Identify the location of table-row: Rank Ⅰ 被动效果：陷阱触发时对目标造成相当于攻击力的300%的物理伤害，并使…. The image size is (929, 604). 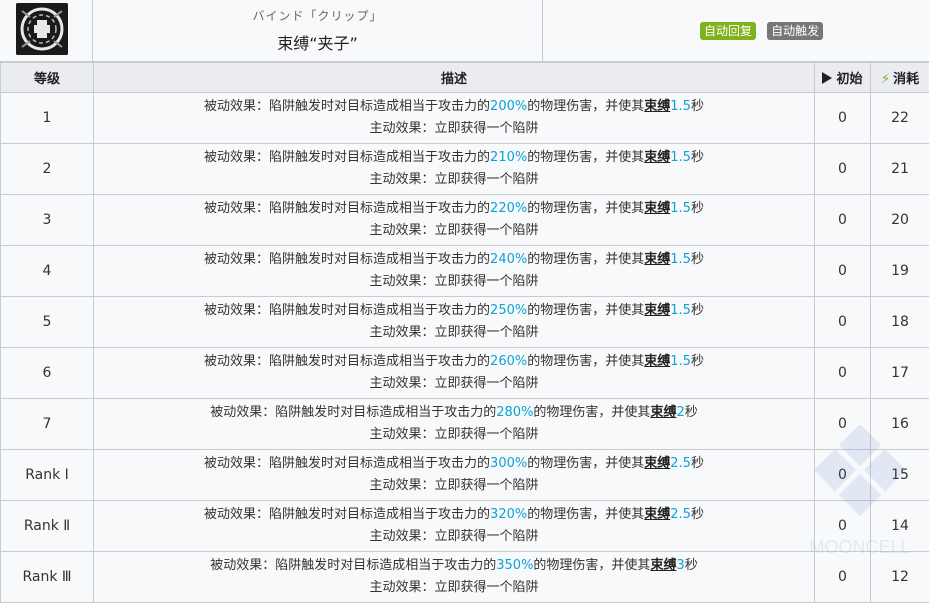
(464, 475).